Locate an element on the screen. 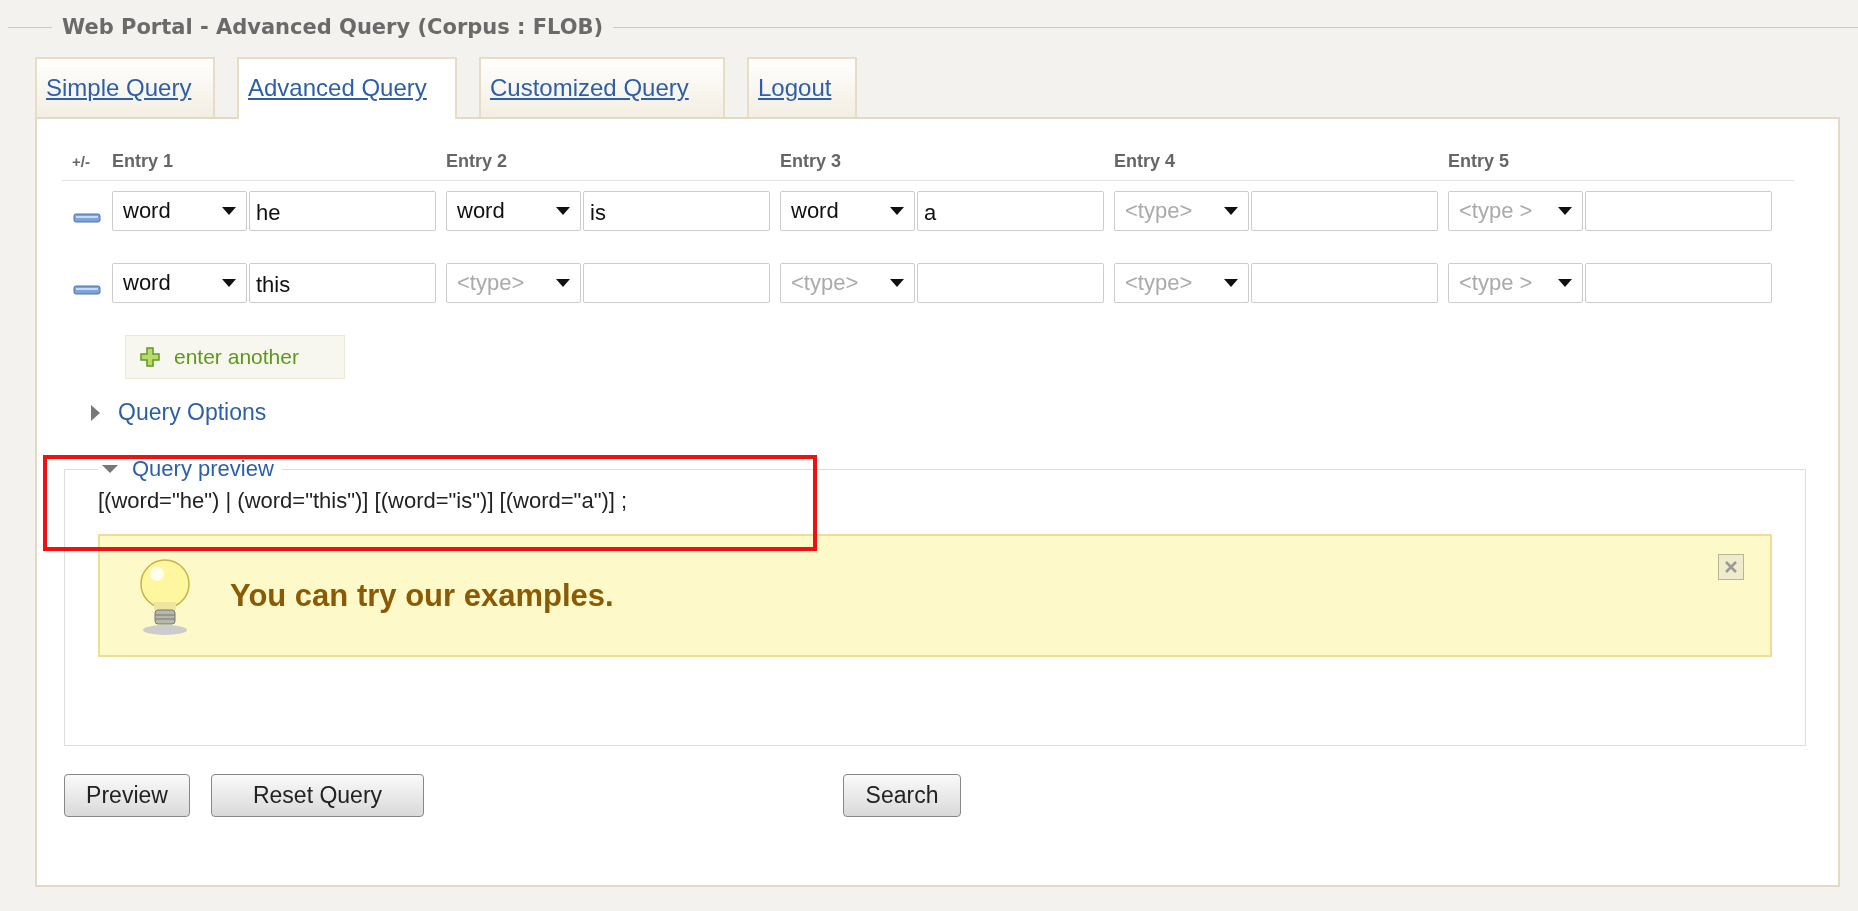  tip-text: You can try our examples. is located at coordinates (422, 595).